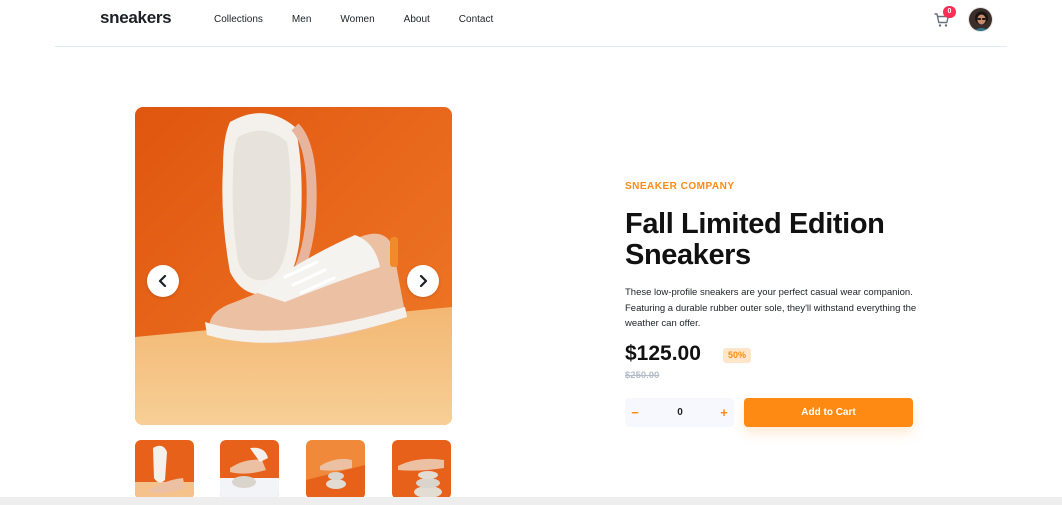 The width and height of the screenshot is (1062, 505). What do you see at coordinates (755, 239) in the screenshot?
I see `product-title: Fall Limited Edition Sneakers` at bounding box center [755, 239].